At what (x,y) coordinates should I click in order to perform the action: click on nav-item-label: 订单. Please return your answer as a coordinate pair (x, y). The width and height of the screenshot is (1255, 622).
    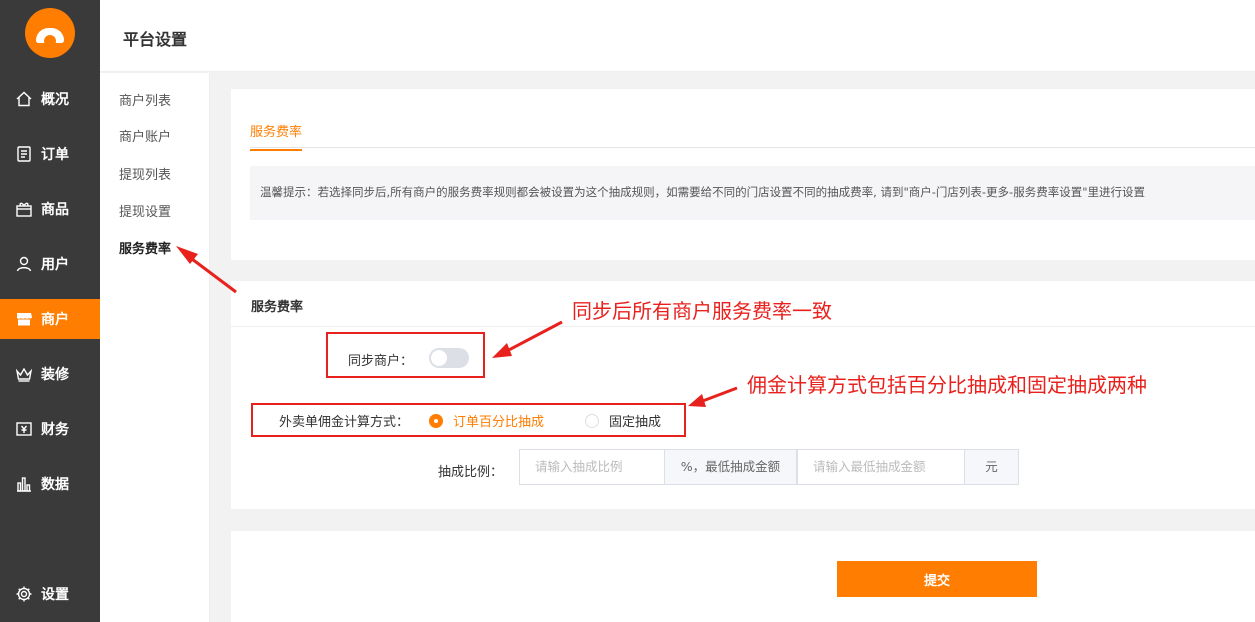
    Looking at the image, I should click on (55, 155).